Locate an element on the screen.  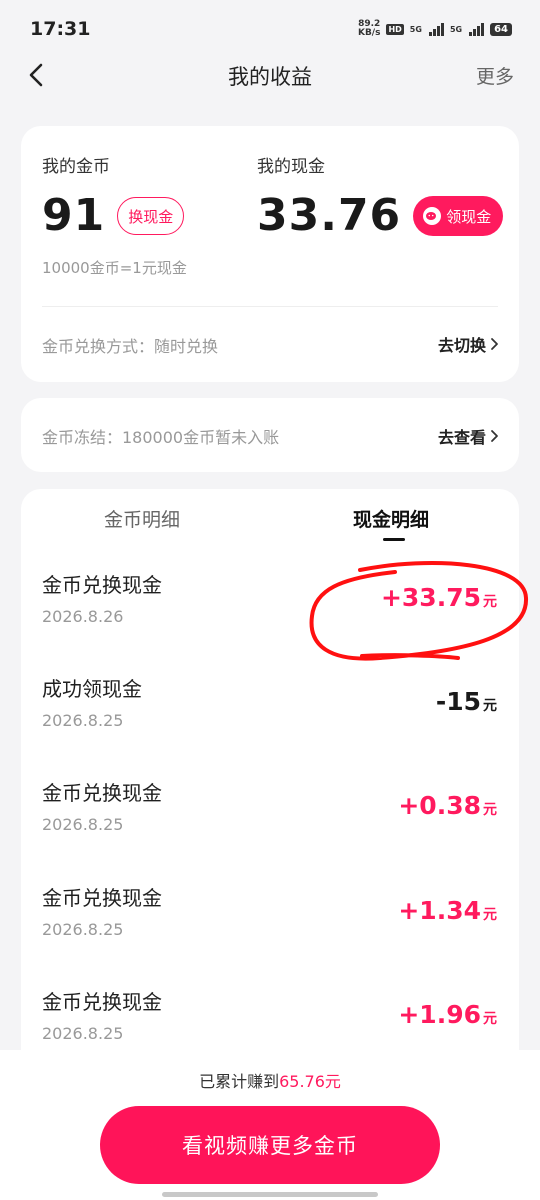
amount-value: +1.34 is located at coordinates (439, 910).